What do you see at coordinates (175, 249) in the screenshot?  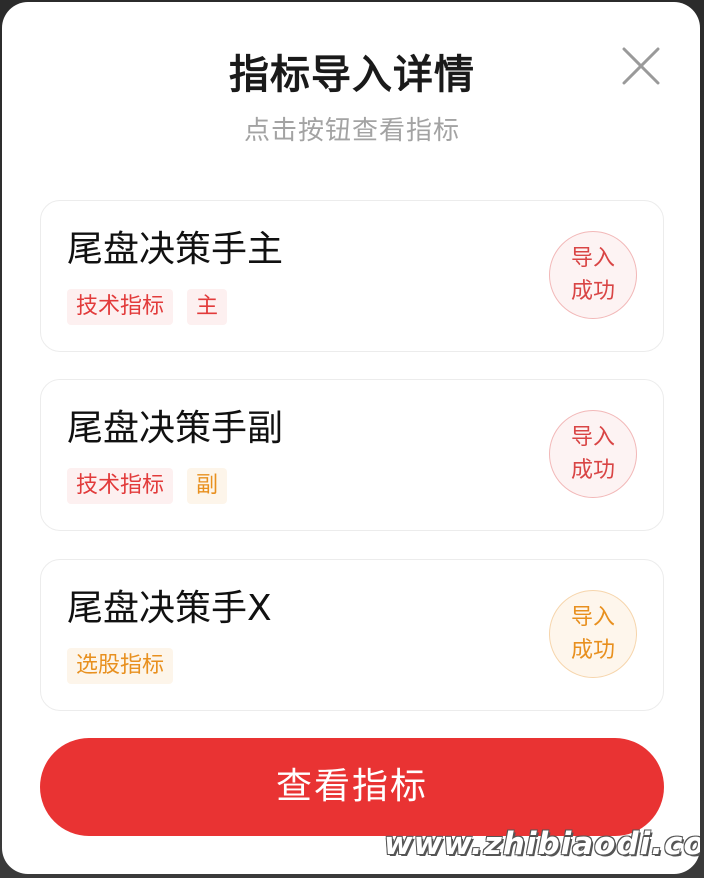 I see `indicator-name: 尾盘决策手主` at bounding box center [175, 249].